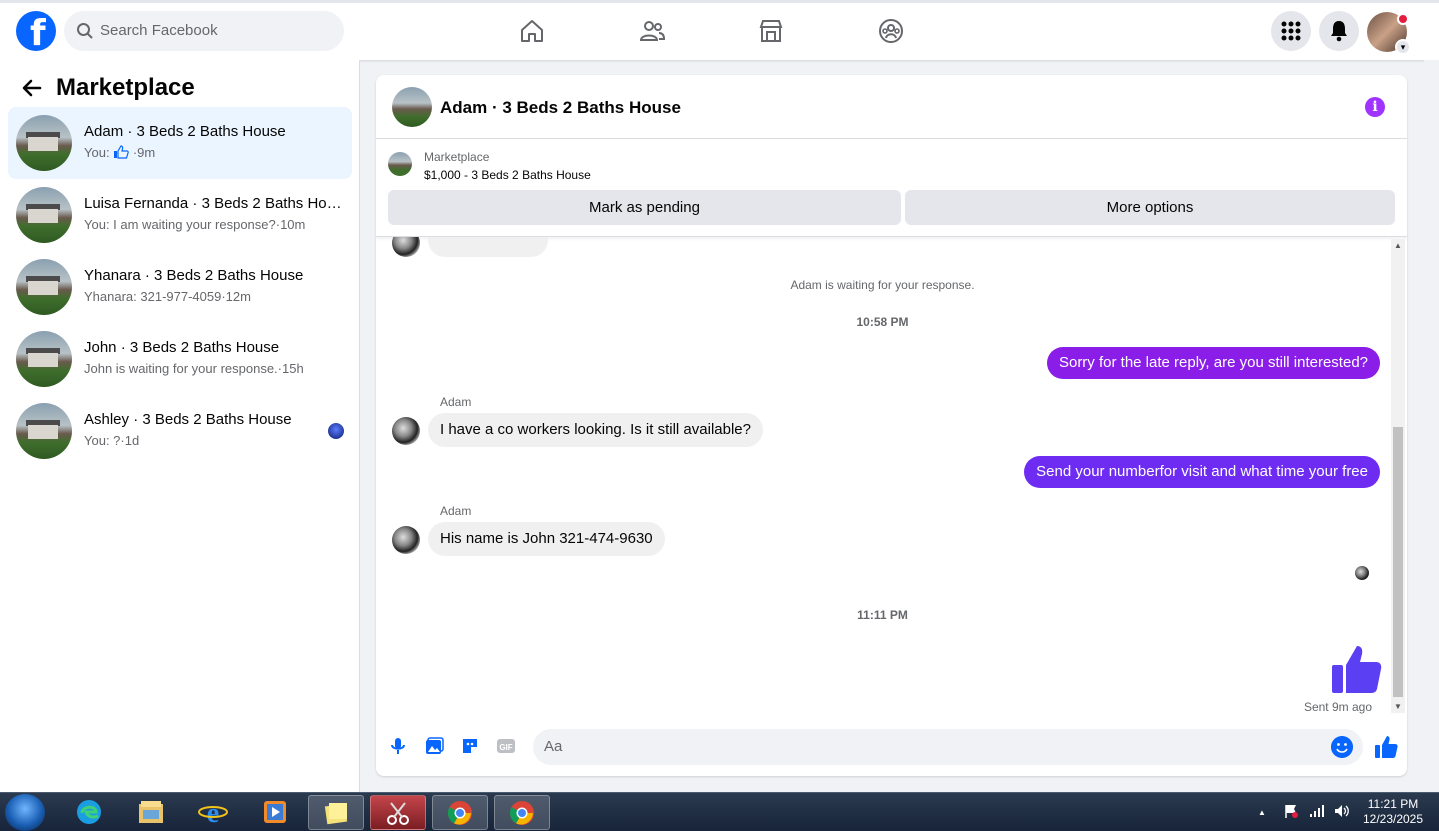 This screenshot has width=1439, height=831. Describe the element at coordinates (1398, 706) in the screenshot. I see `scroll-down-arrow-icon: ▼` at that location.